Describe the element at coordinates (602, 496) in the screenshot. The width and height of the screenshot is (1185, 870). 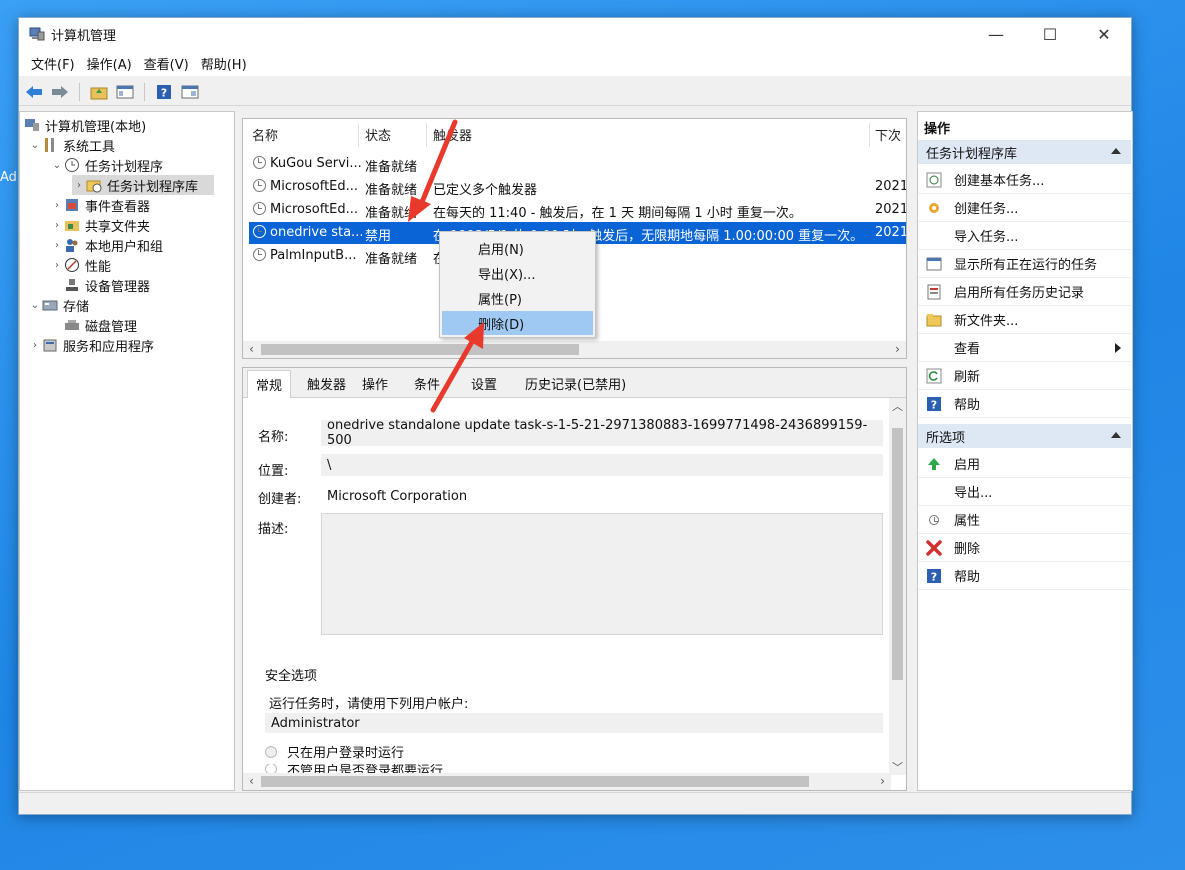
I see `author-field: Microsoft Corporation` at that location.